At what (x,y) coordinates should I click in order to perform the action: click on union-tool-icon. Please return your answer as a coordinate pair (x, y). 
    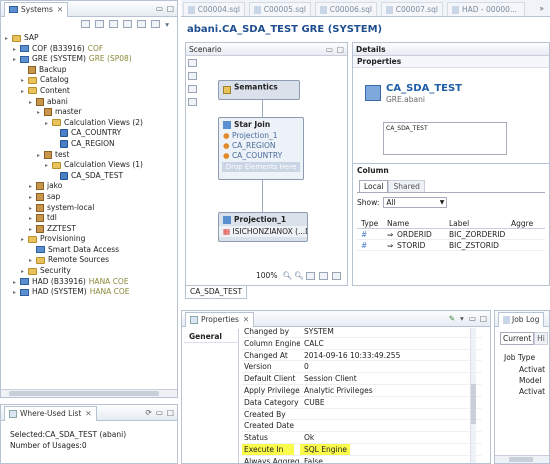
    Looking at the image, I should click on (192, 63).